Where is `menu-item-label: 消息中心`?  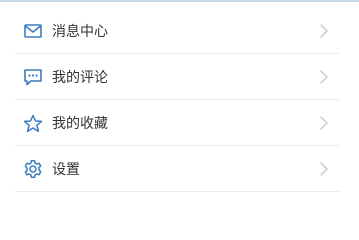
menu-item-label: 消息中心 is located at coordinates (80, 32).